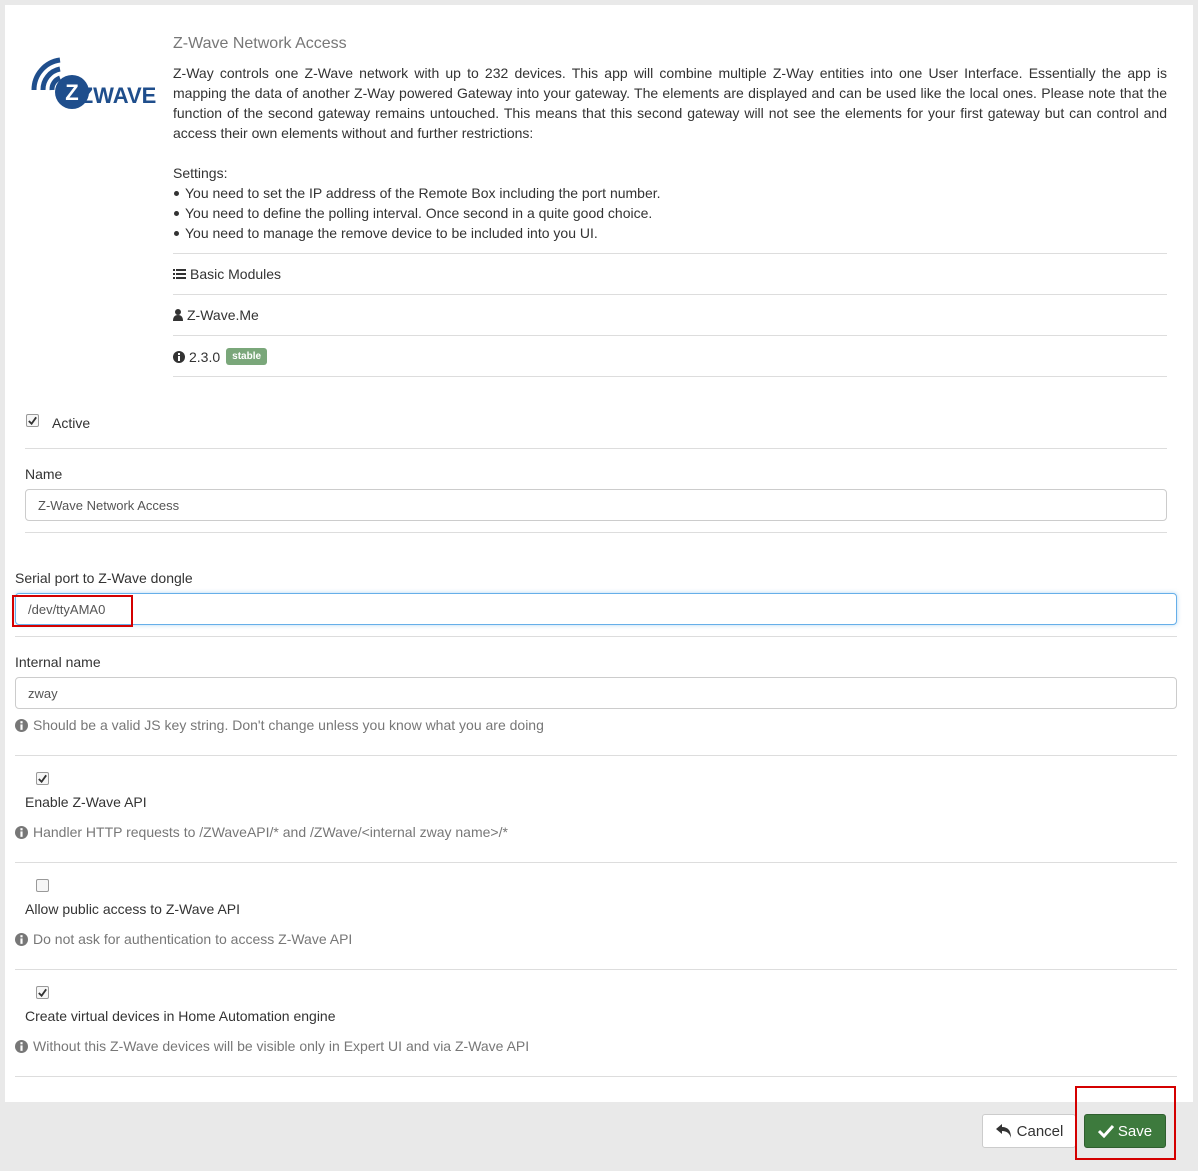 Image resolution: width=1198 pixels, height=1171 pixels. Describe the element at coordinates (42, 885) in the screenshot. I see `public-access-checkbox` at that location.